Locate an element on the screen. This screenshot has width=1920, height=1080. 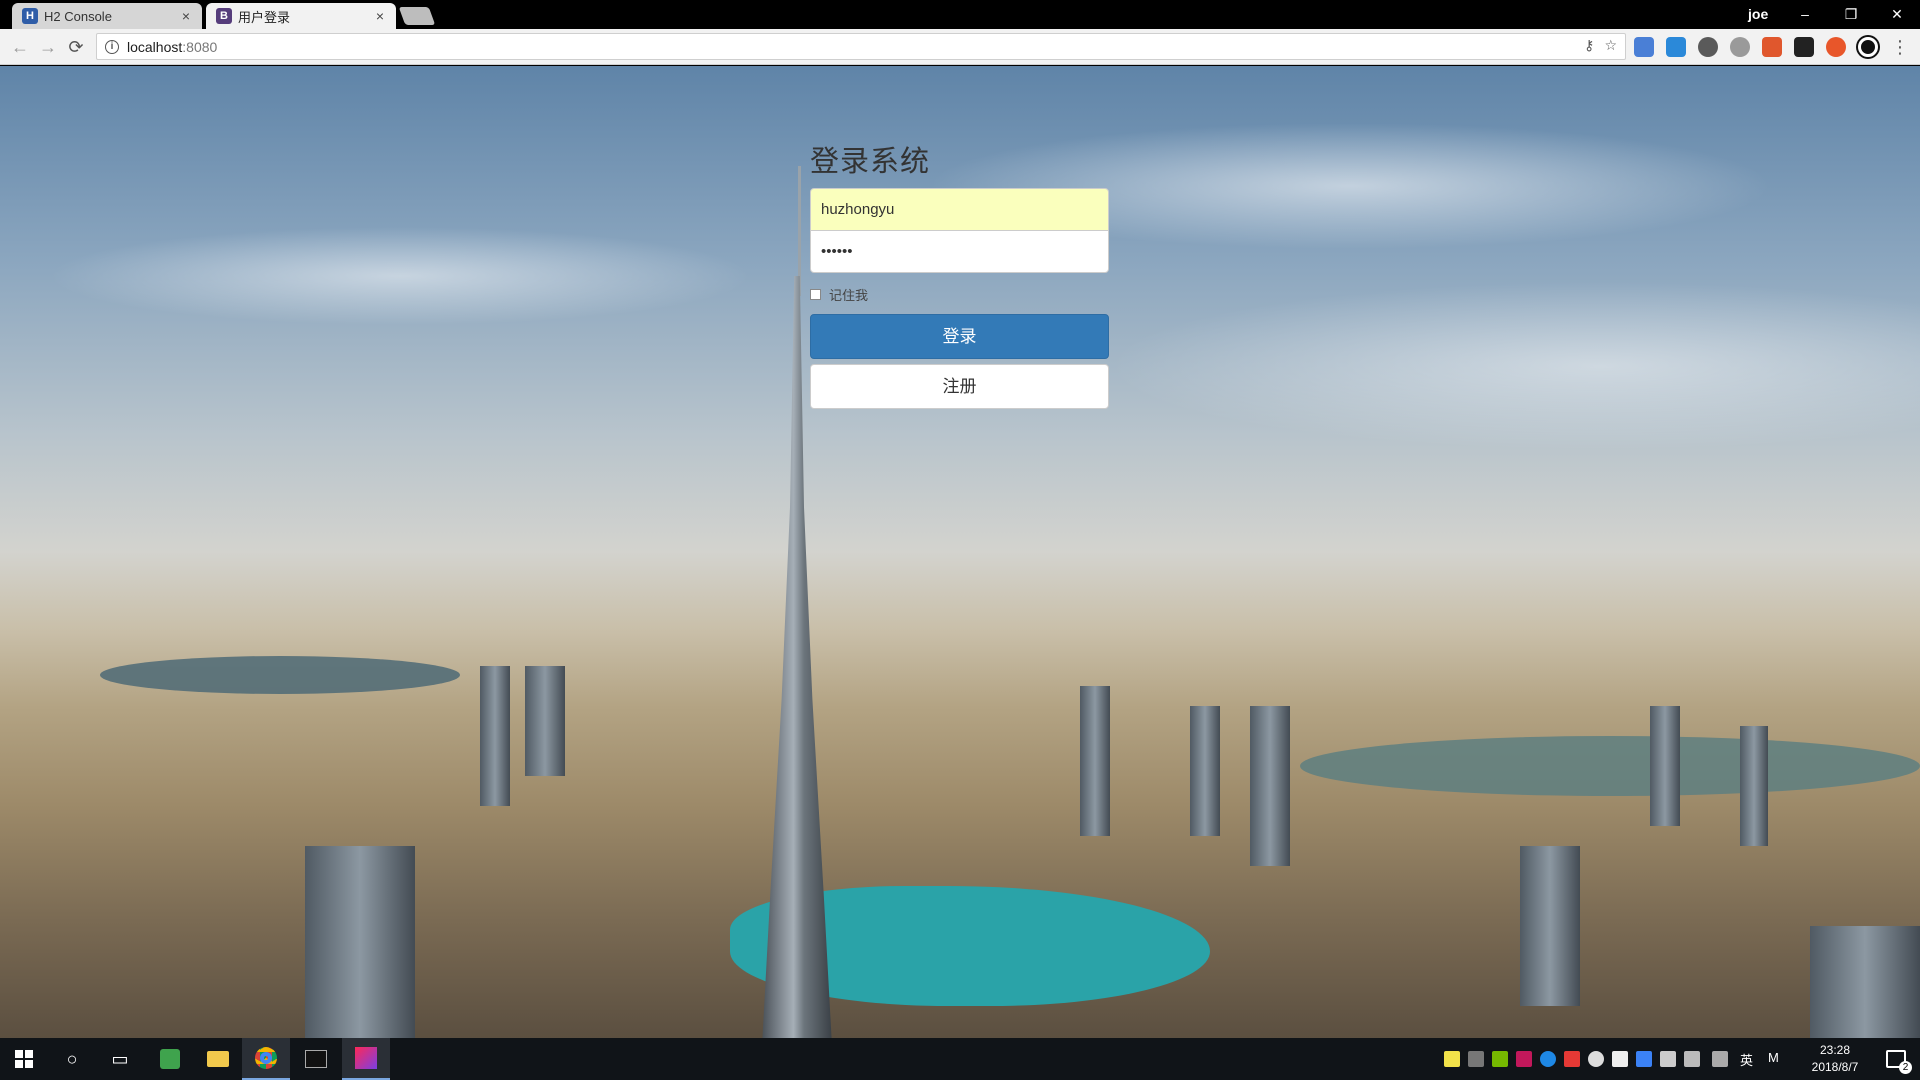
lake is located at coordinates (280, 675).